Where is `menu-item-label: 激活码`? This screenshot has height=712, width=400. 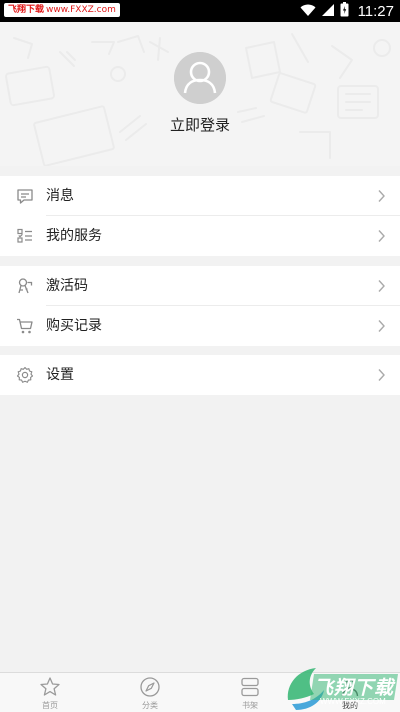
menu-item-label: 激活码 is located at coordinates (67, 286).